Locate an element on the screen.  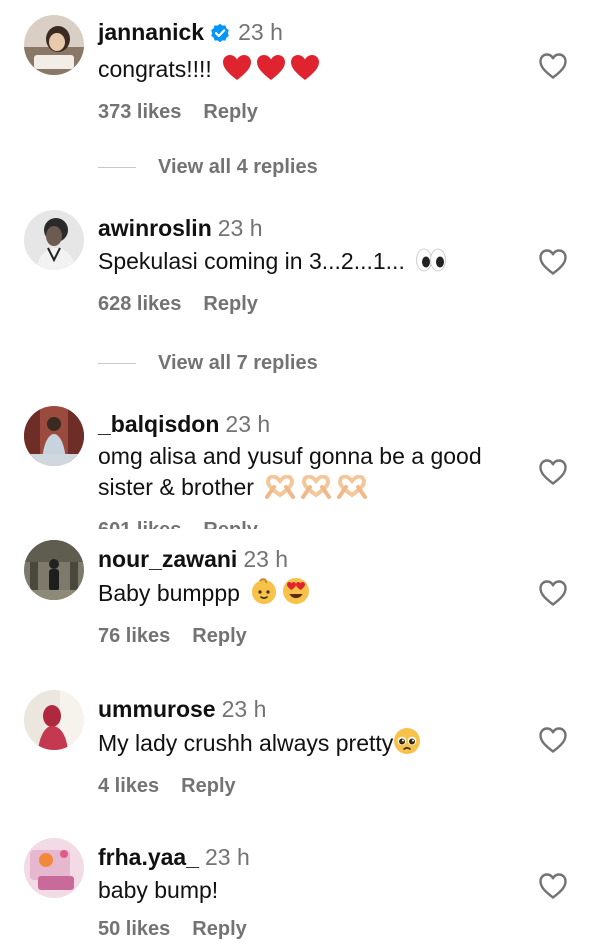
verified-badge-icon is located at coordinates (220, 35).